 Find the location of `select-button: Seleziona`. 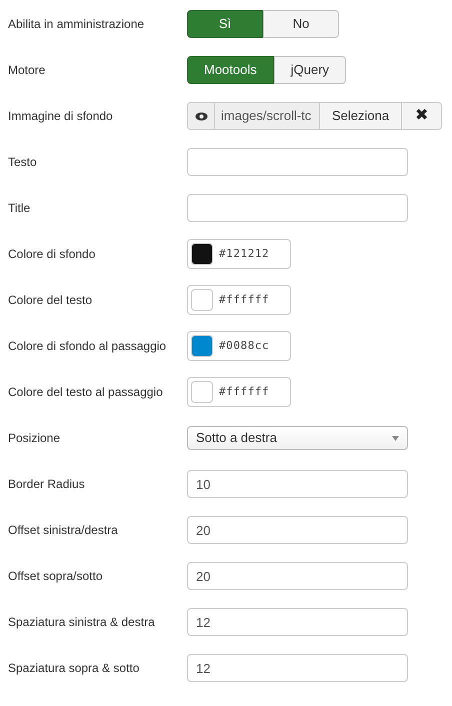

select-button: Seleziona is located at coordinates (360, 116).